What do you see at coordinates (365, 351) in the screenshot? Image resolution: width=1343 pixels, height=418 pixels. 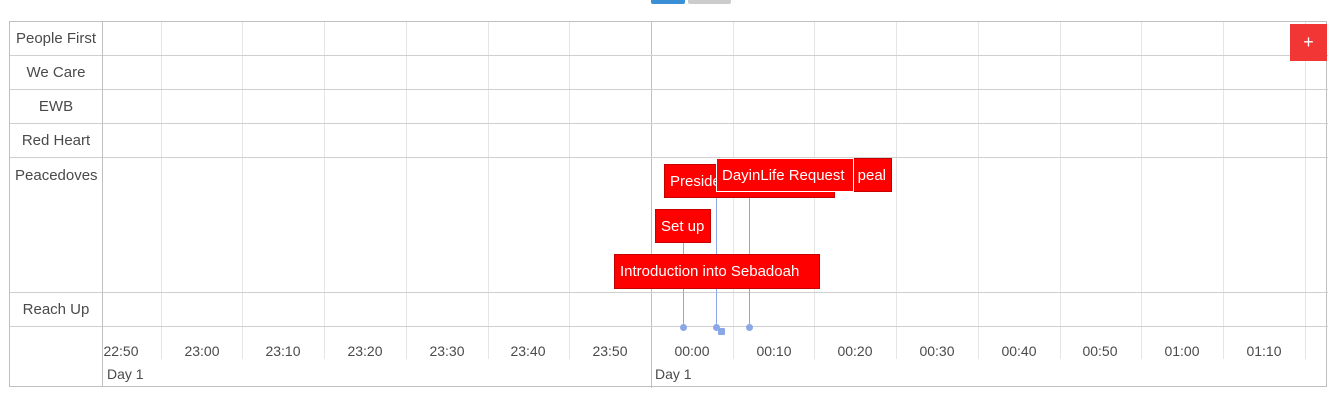 I see `time-tick: 23:20` at bounding box center [365, 351].